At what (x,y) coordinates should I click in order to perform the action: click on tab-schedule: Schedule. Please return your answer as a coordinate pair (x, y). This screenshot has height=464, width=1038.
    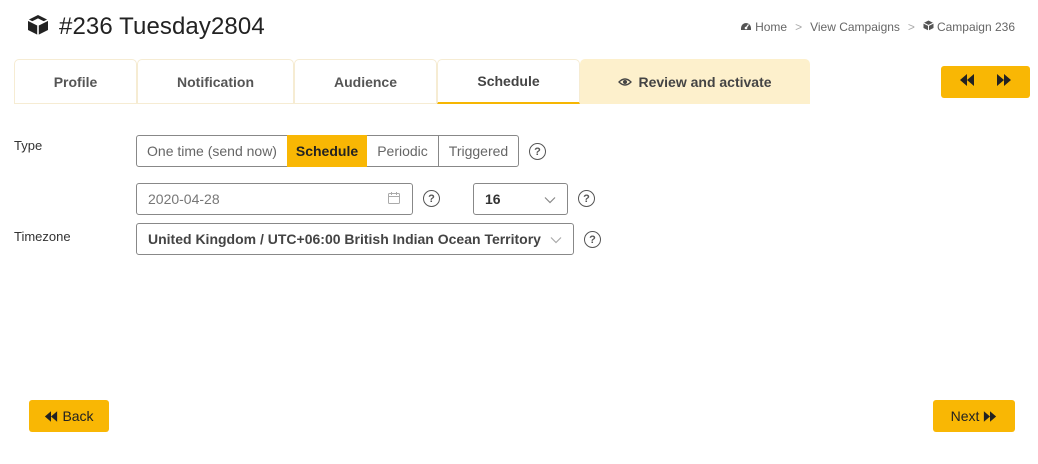
    Looking at the image, I should click on (508, 81).